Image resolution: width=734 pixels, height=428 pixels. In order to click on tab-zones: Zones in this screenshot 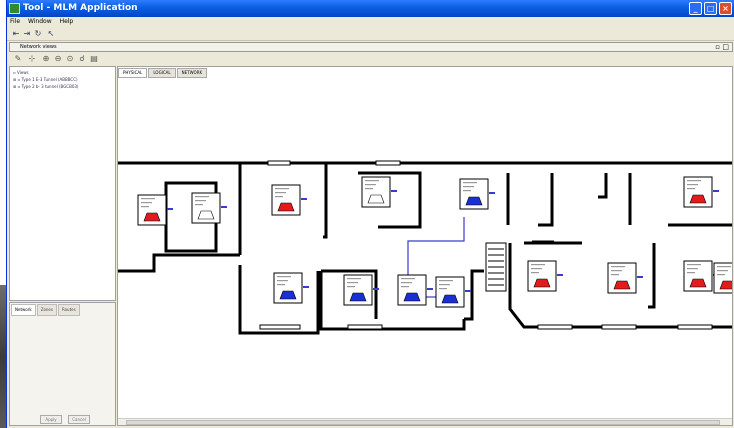, I will do `click(46, 310)`.